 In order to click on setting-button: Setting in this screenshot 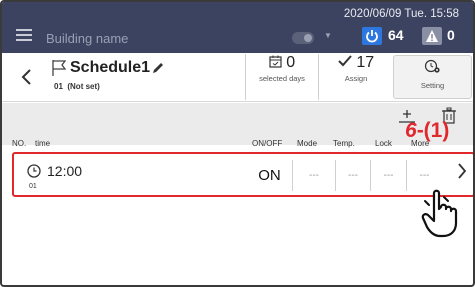, I will do `click(432, 77)`.